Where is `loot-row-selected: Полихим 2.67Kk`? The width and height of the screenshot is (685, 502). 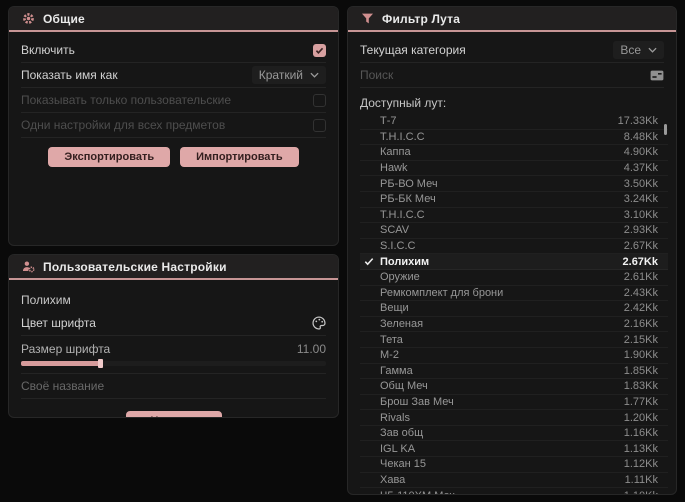
loot-row-selected: Полихим 2.67Kk is located at coordinates (514, 262).